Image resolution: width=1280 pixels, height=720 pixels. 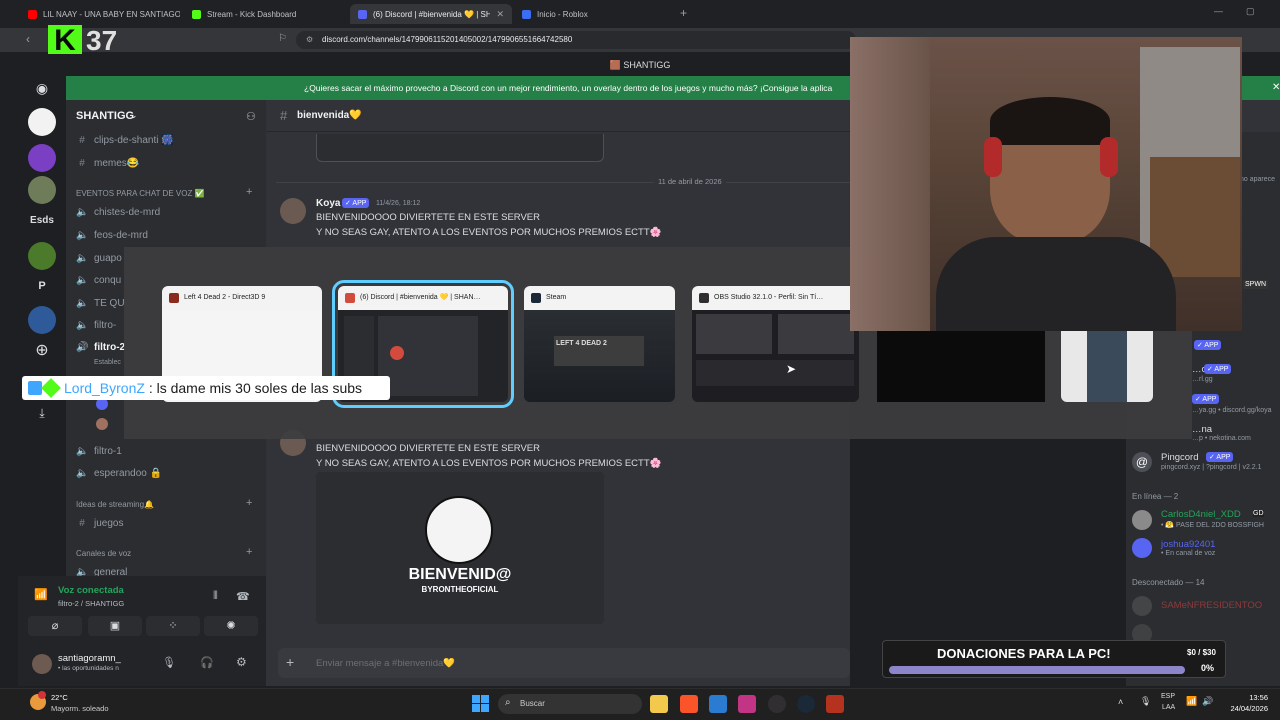 I want to click on file-explorer-icon, so click(x=659, y=704).